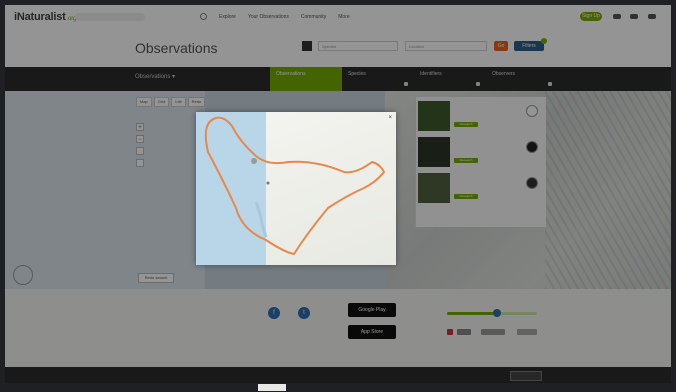 The width and height of the screenshot is (676, 392). I want to click on place-boundary-modal: ×, so click(296, 188).